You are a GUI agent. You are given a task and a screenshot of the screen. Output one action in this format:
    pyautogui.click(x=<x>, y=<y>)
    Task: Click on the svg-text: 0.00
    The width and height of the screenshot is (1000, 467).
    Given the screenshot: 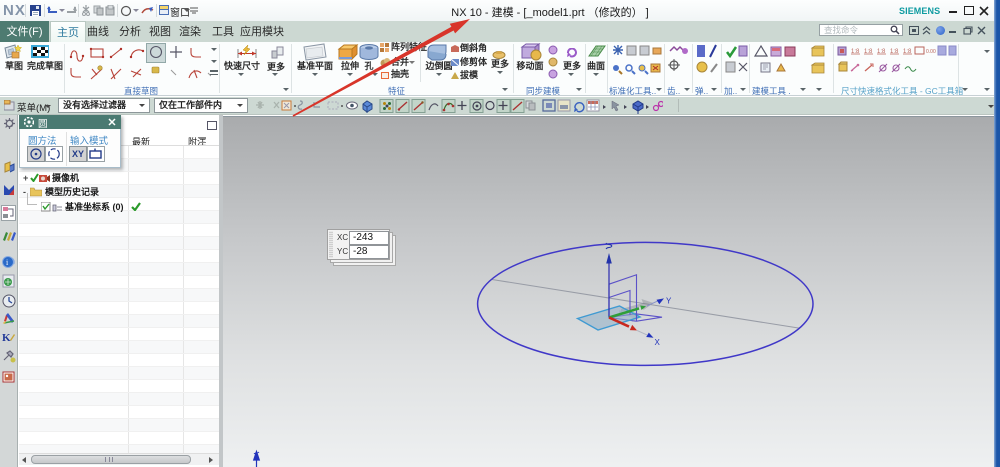 What is the action you would take?
    pyautogui.click(x=931, y=52)
    